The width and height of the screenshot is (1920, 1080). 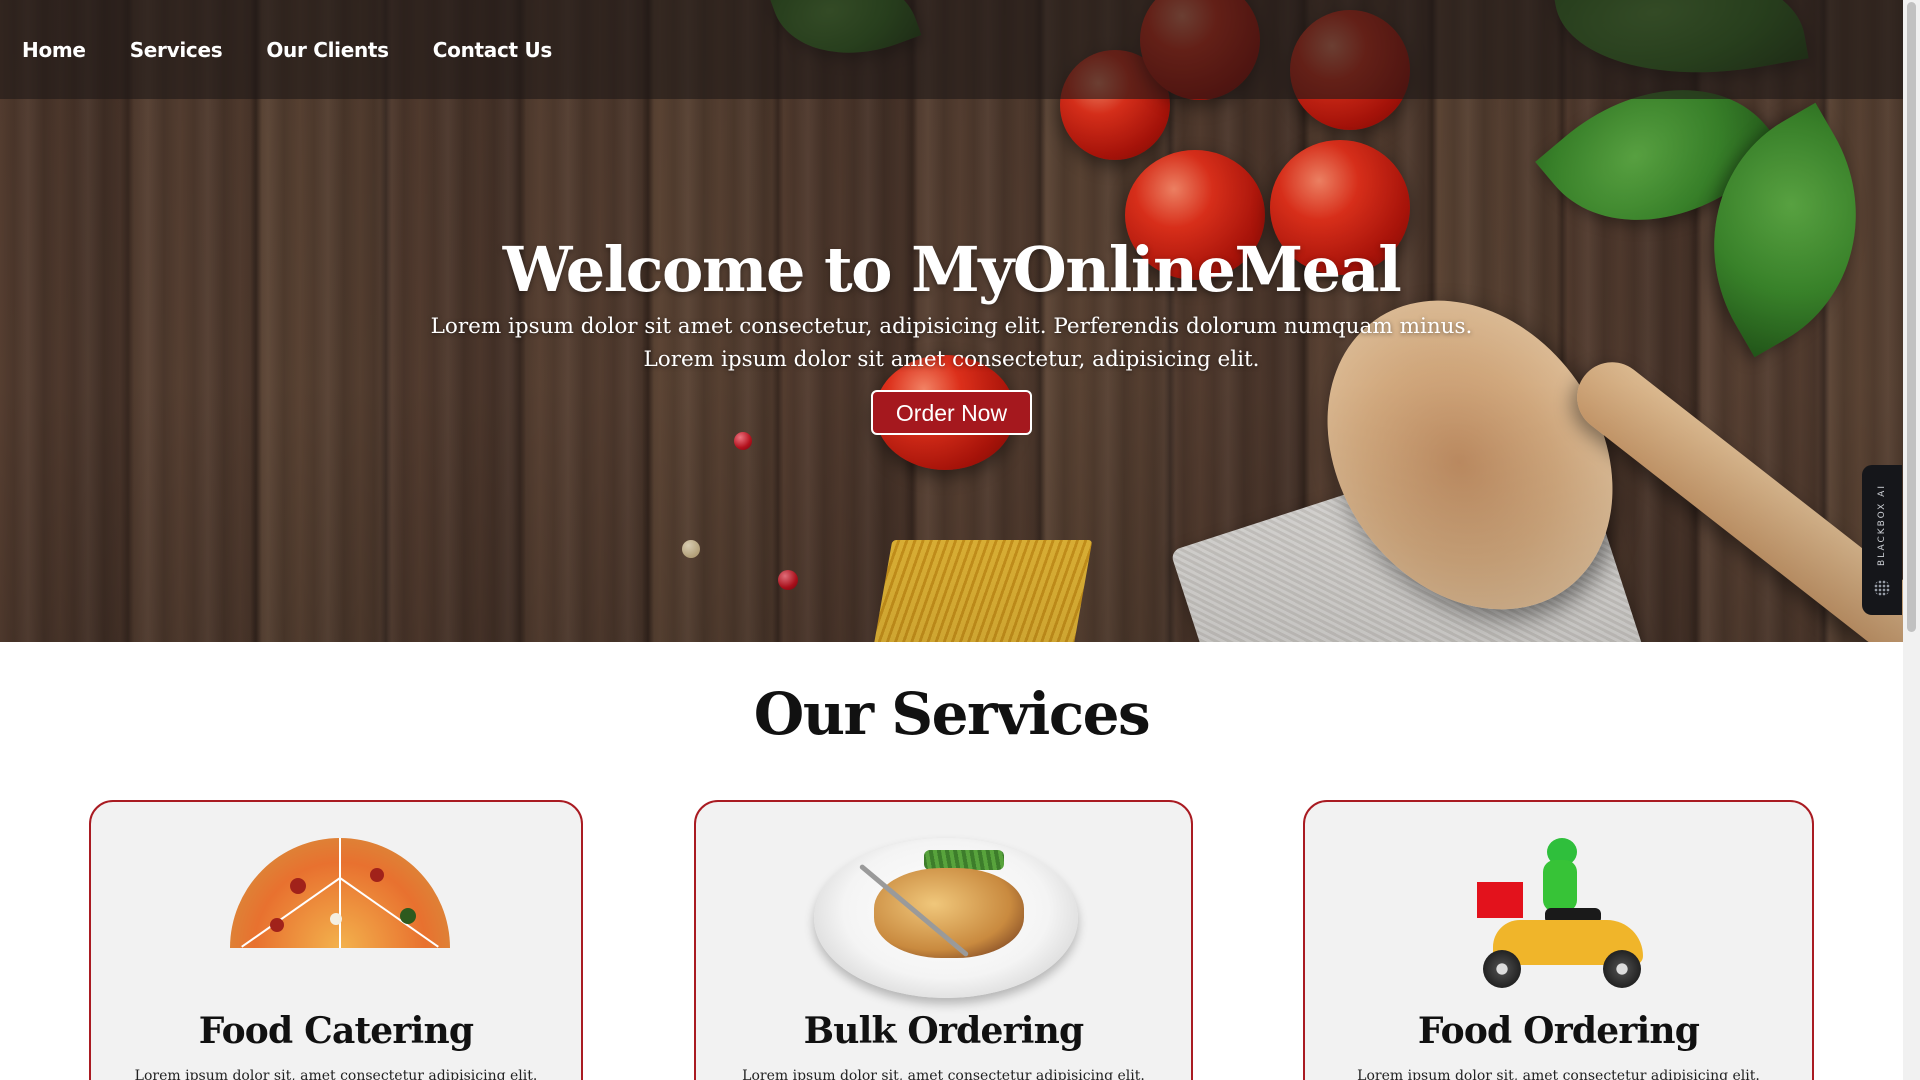 I want to click on side-tab-label: BLACKBOX AI, so click(x=1882, y=525).